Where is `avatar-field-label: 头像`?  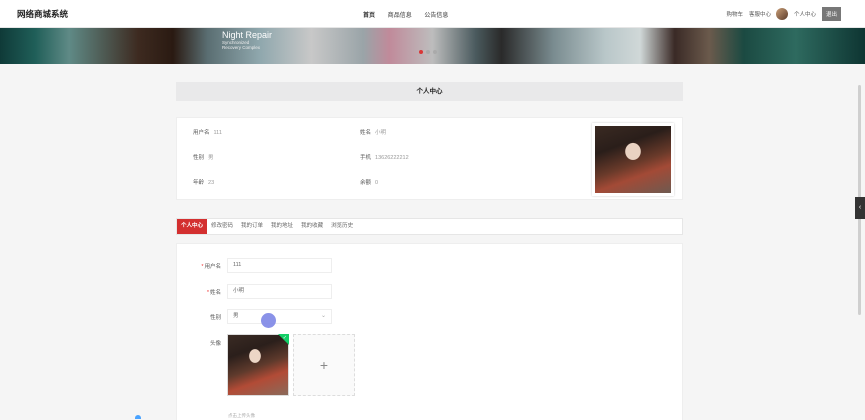 avatar-field-label: 头像 is located at coordinates (215, 344).